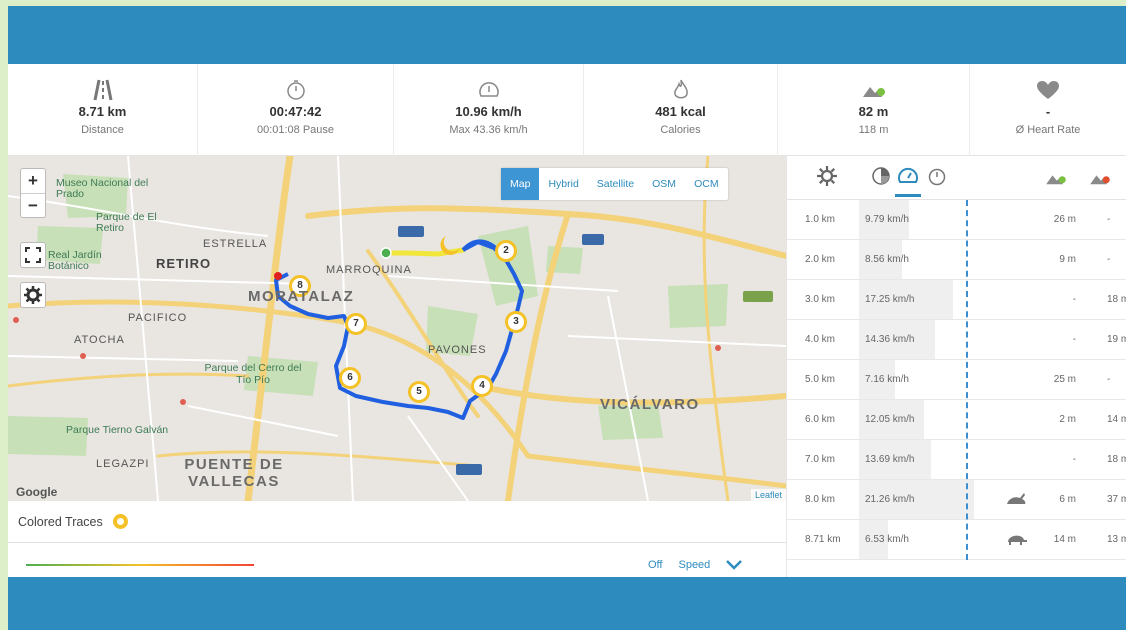  What do you see at coordinates (820, 499) in the screenshot?
I see `split-distance: 8.0 km` at bounding box center [820, 499].